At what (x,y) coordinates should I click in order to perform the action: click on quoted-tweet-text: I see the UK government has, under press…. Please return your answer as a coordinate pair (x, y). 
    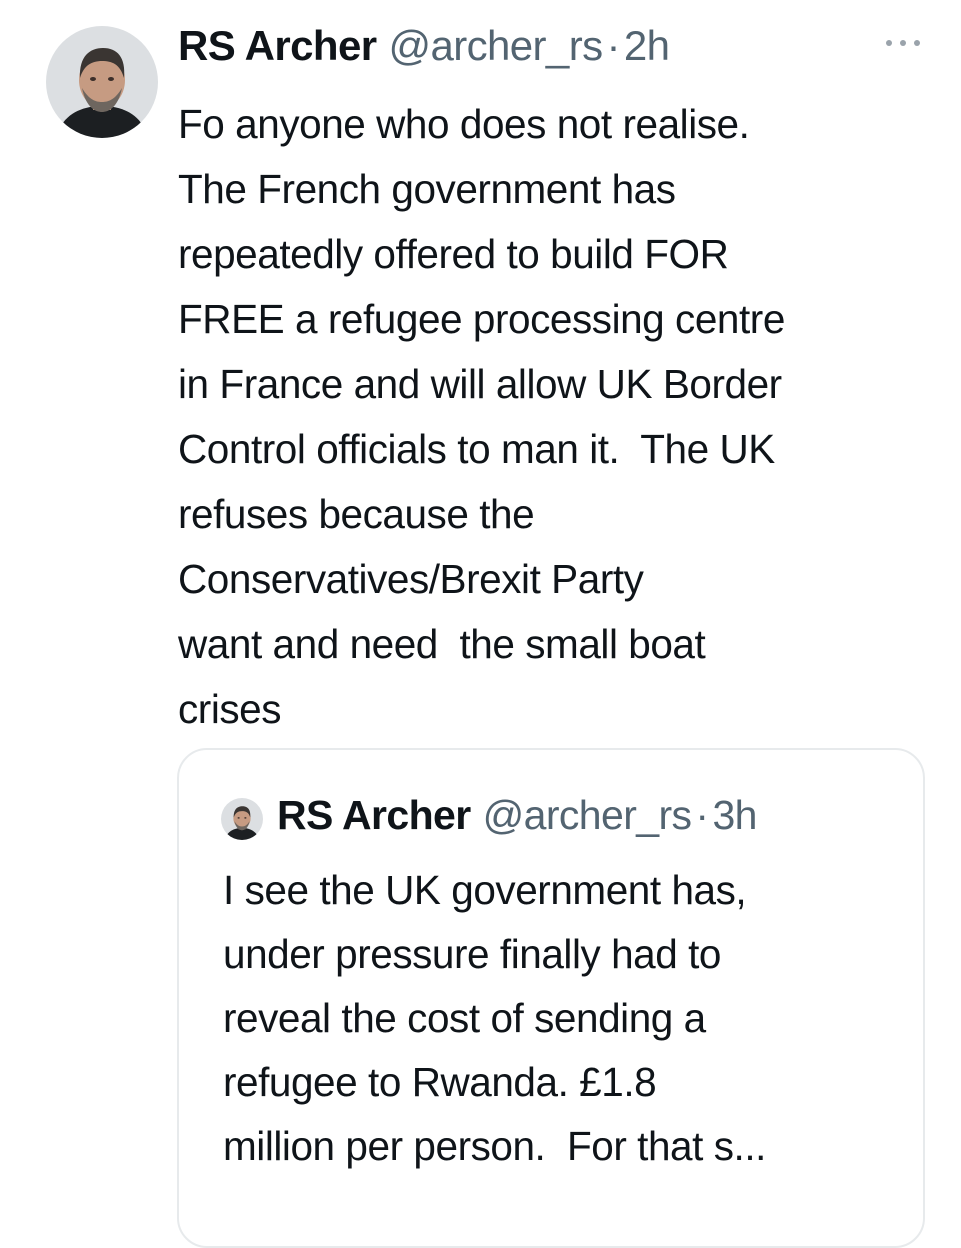
    Looking at the image, I should click on (494, 1018).